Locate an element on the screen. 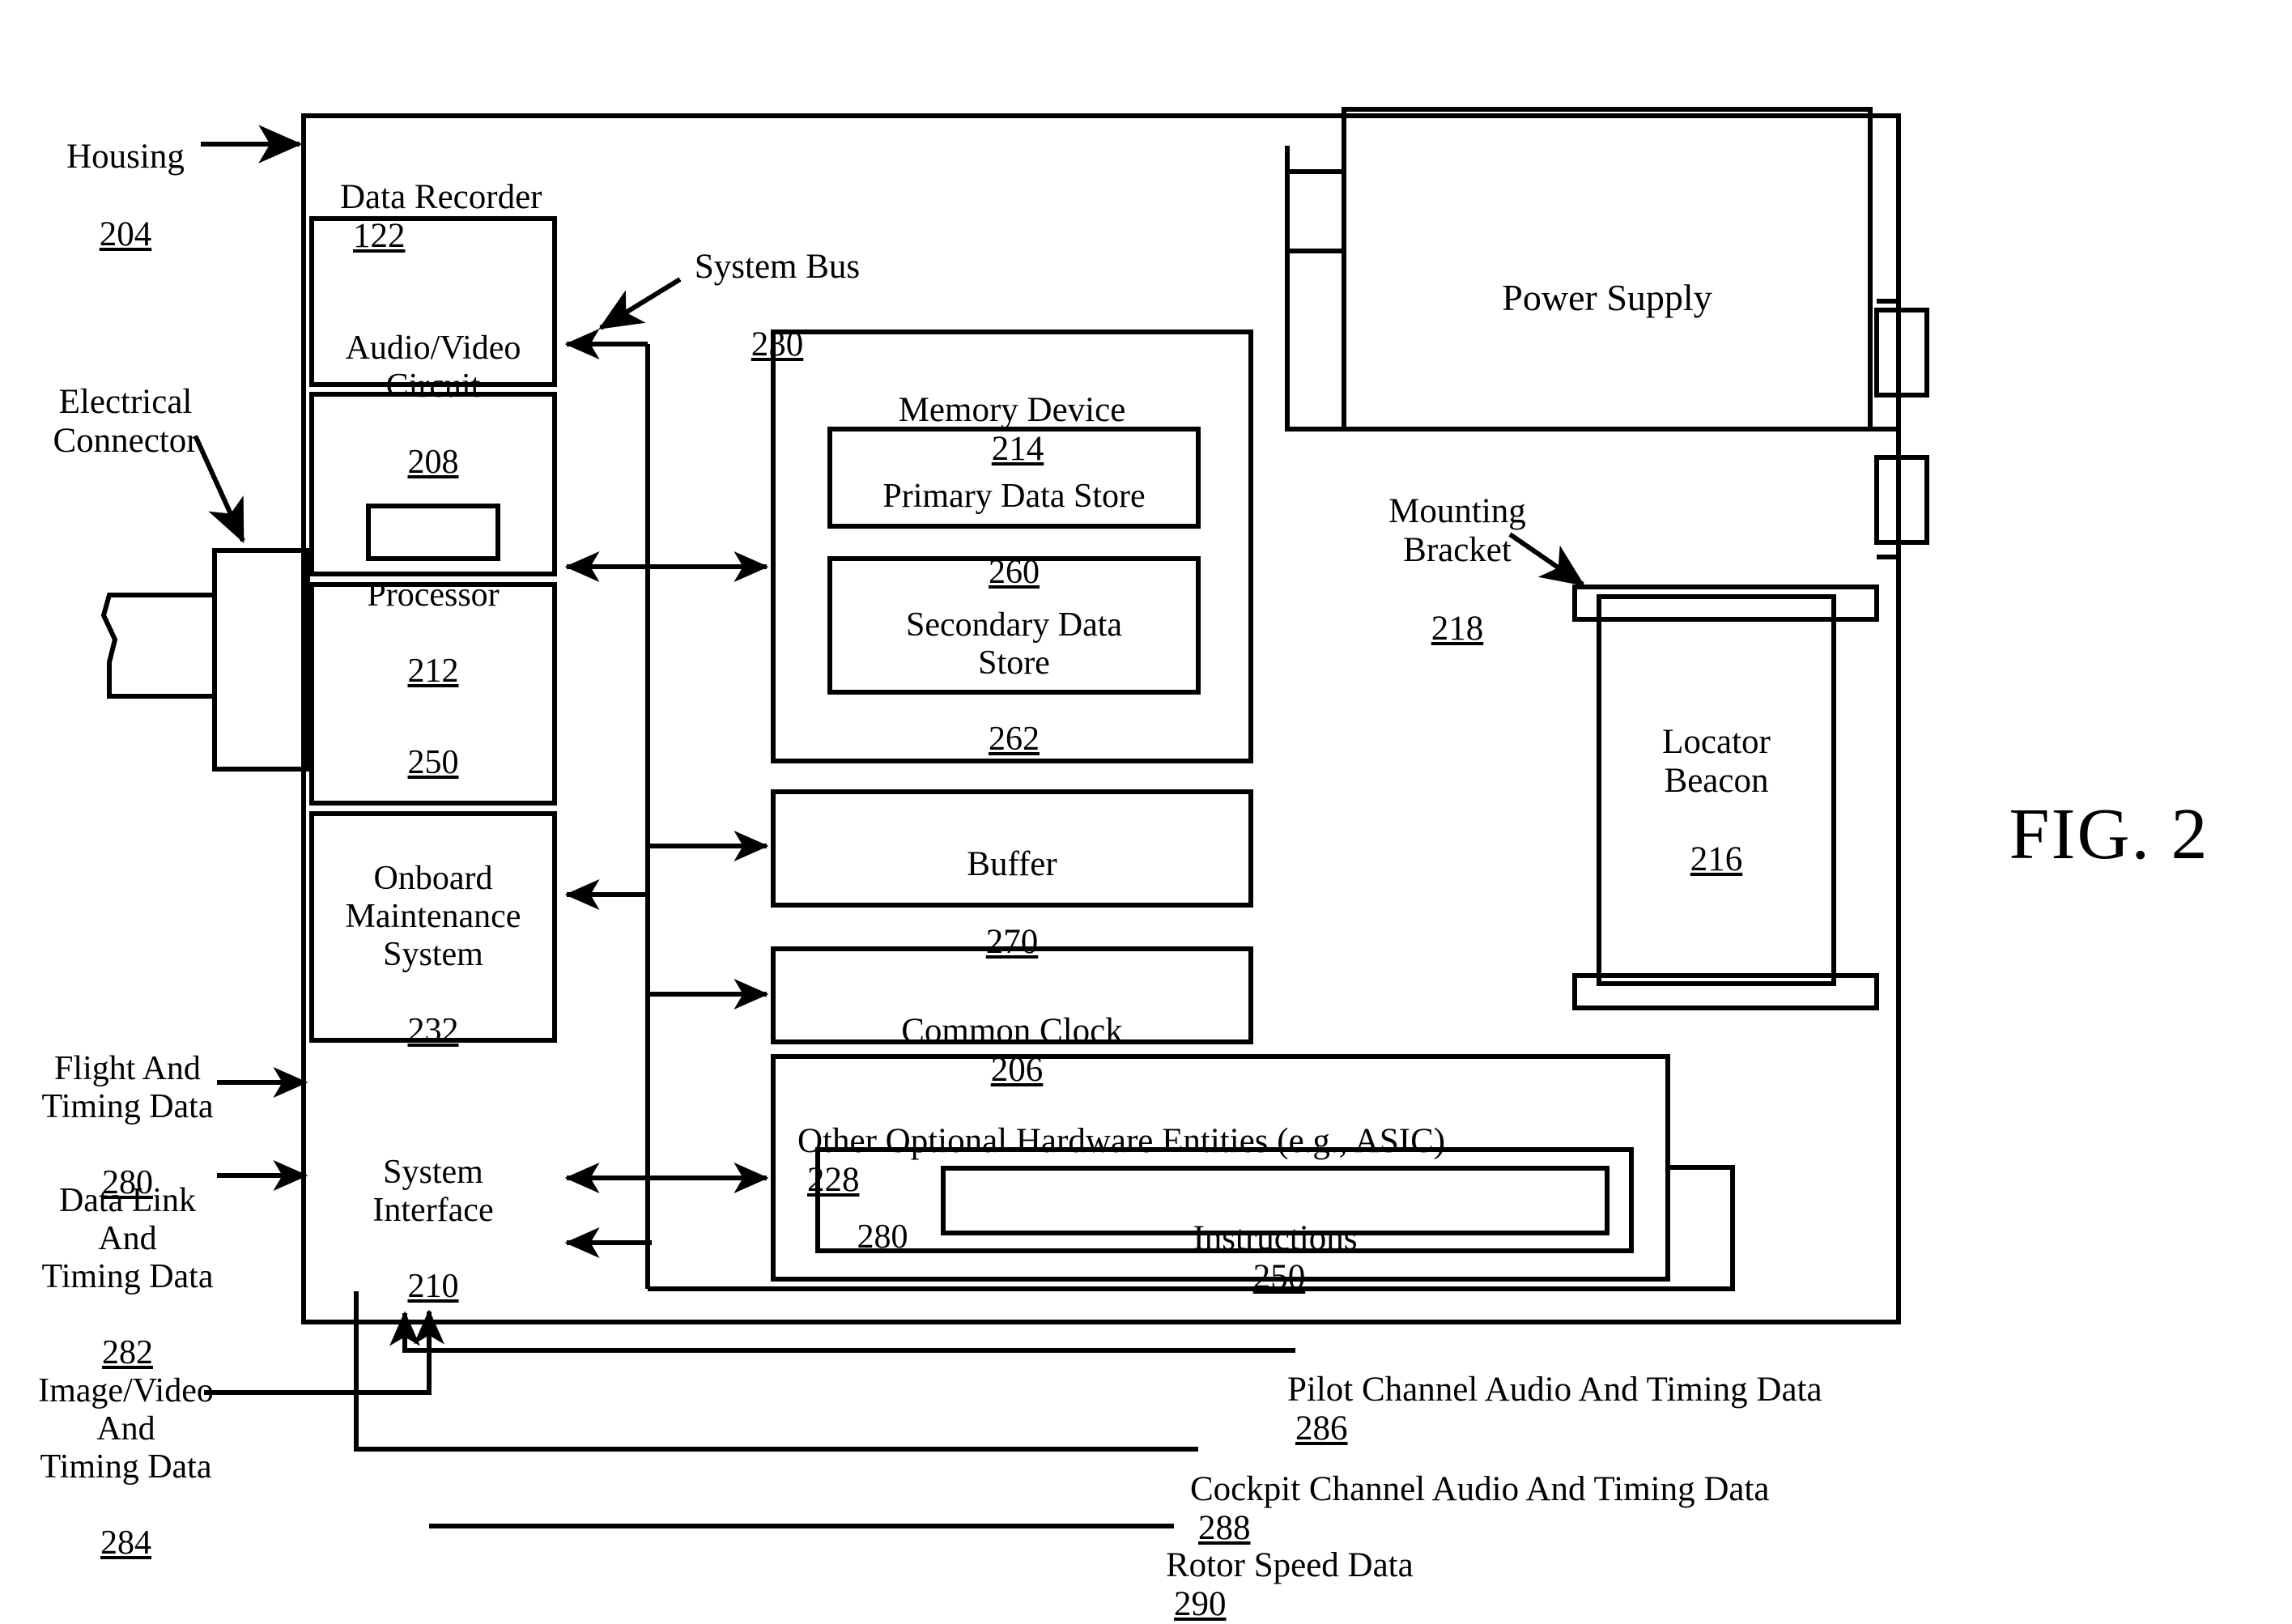  system-bus-callout-name: System Bus is located at coordinates (777, 267).